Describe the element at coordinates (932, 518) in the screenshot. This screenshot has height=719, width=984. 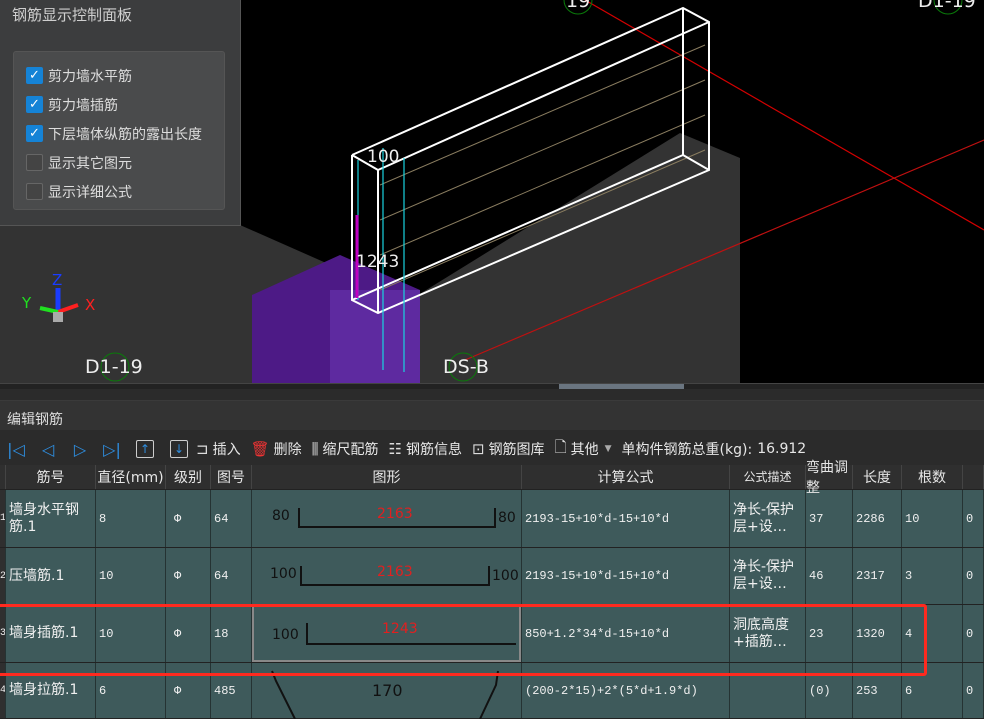
I see `count-cell: 10` at that location.